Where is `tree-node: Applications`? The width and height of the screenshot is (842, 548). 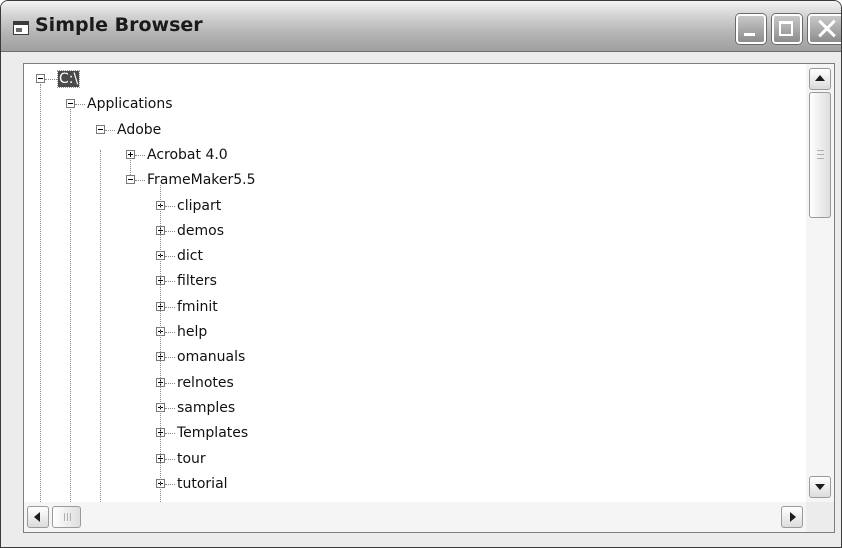 tree-node: Applications is located at coordinates (130, 104).